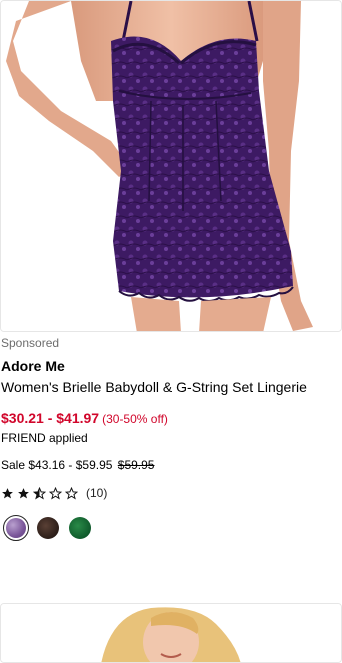 The height and width of the screenshot is (663, 342). I want to click on original-price: $59.95, so click(136, 465).